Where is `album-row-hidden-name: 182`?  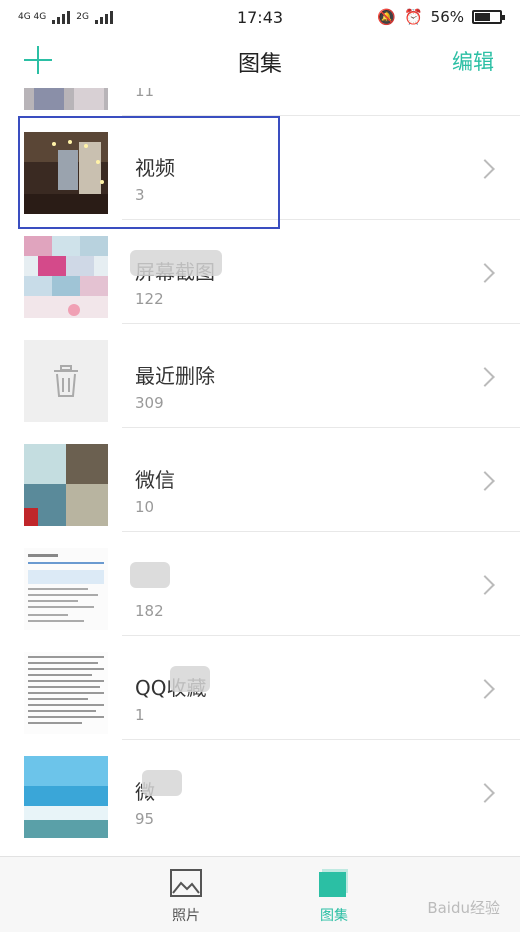 album-row-hidden-name: 182 is located at coordinates (260, 584).